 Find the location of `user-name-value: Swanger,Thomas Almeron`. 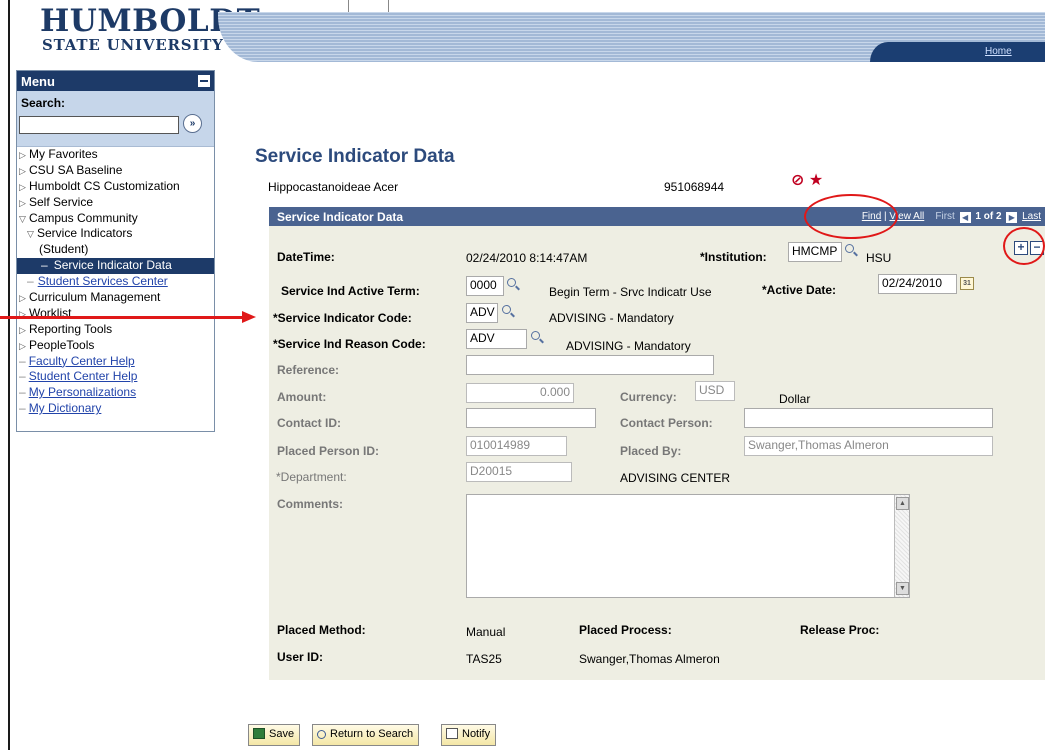

user-name-value: Swanger,Thomas Almeron is located at coordinates (649, 659).